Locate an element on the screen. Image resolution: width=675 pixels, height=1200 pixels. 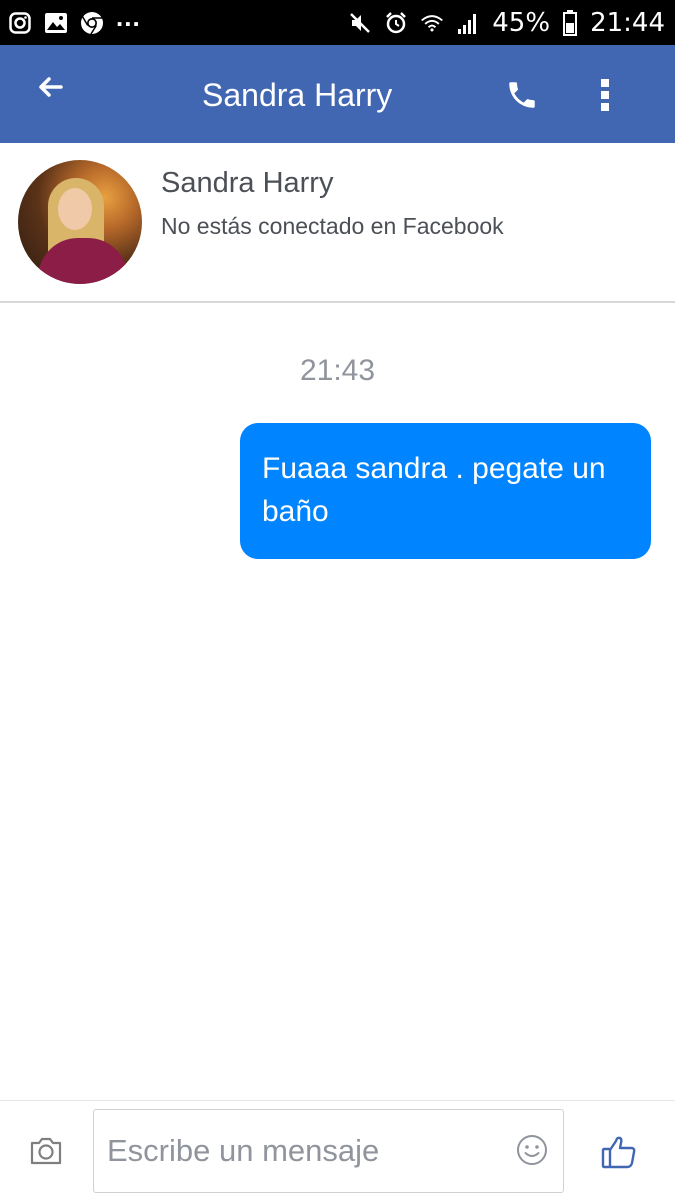
conversation-title: Sandra Harry is located at coordinates (297, 95).